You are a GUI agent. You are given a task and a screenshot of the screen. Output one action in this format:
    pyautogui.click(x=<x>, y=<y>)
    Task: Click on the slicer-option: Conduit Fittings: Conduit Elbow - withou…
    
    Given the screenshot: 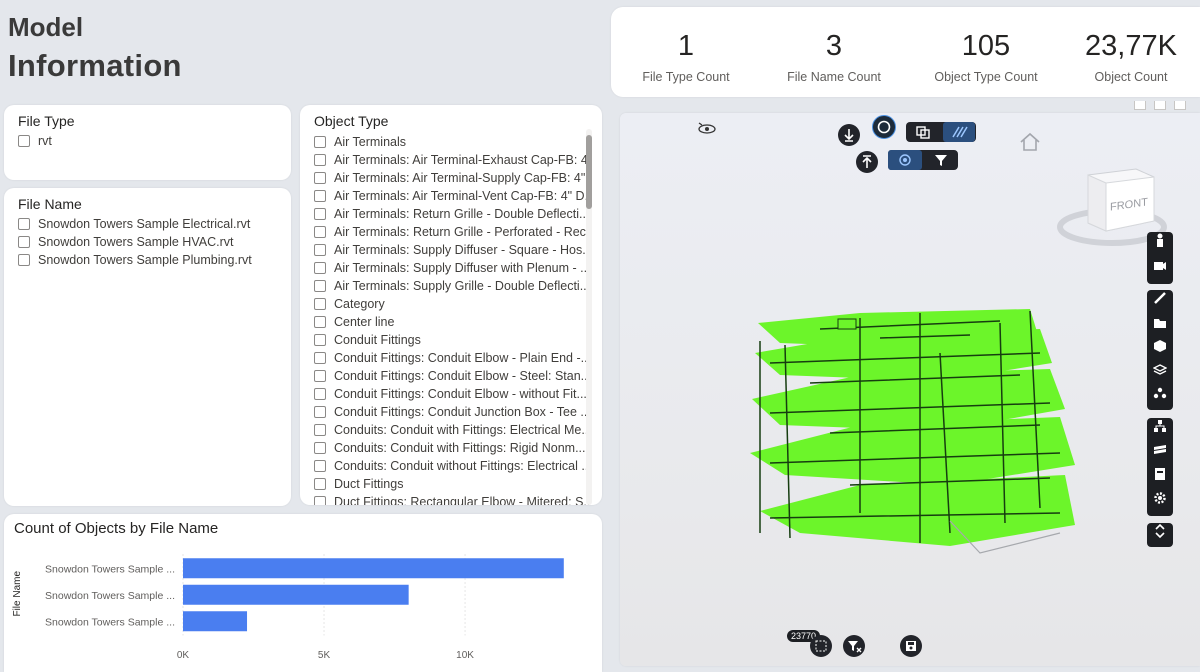 What is the action you would take?
    pyautogui.click(x=452, y=394)
    